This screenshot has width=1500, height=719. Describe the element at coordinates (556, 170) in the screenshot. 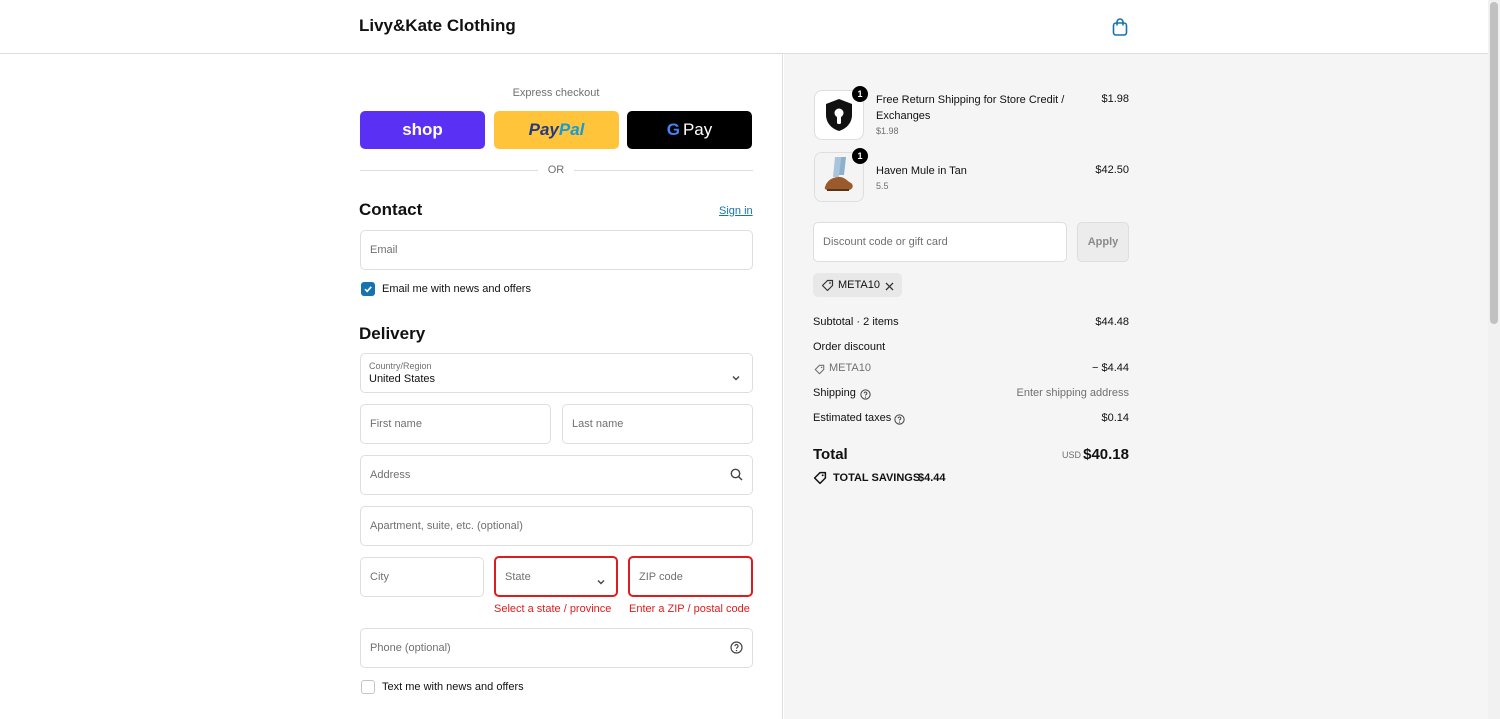

I see `or-divider-label: OR` at that location.